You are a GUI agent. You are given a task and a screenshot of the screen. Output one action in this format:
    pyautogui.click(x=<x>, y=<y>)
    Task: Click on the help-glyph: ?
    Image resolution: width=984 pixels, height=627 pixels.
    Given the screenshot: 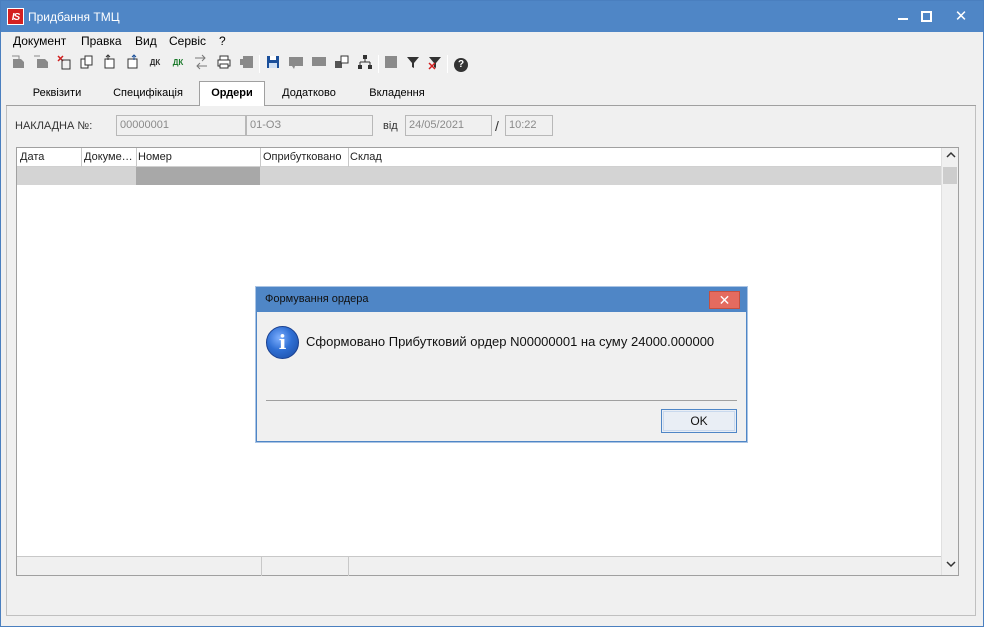 What is the action you would take?
    pyautogui.click(x=461, y=65)
    